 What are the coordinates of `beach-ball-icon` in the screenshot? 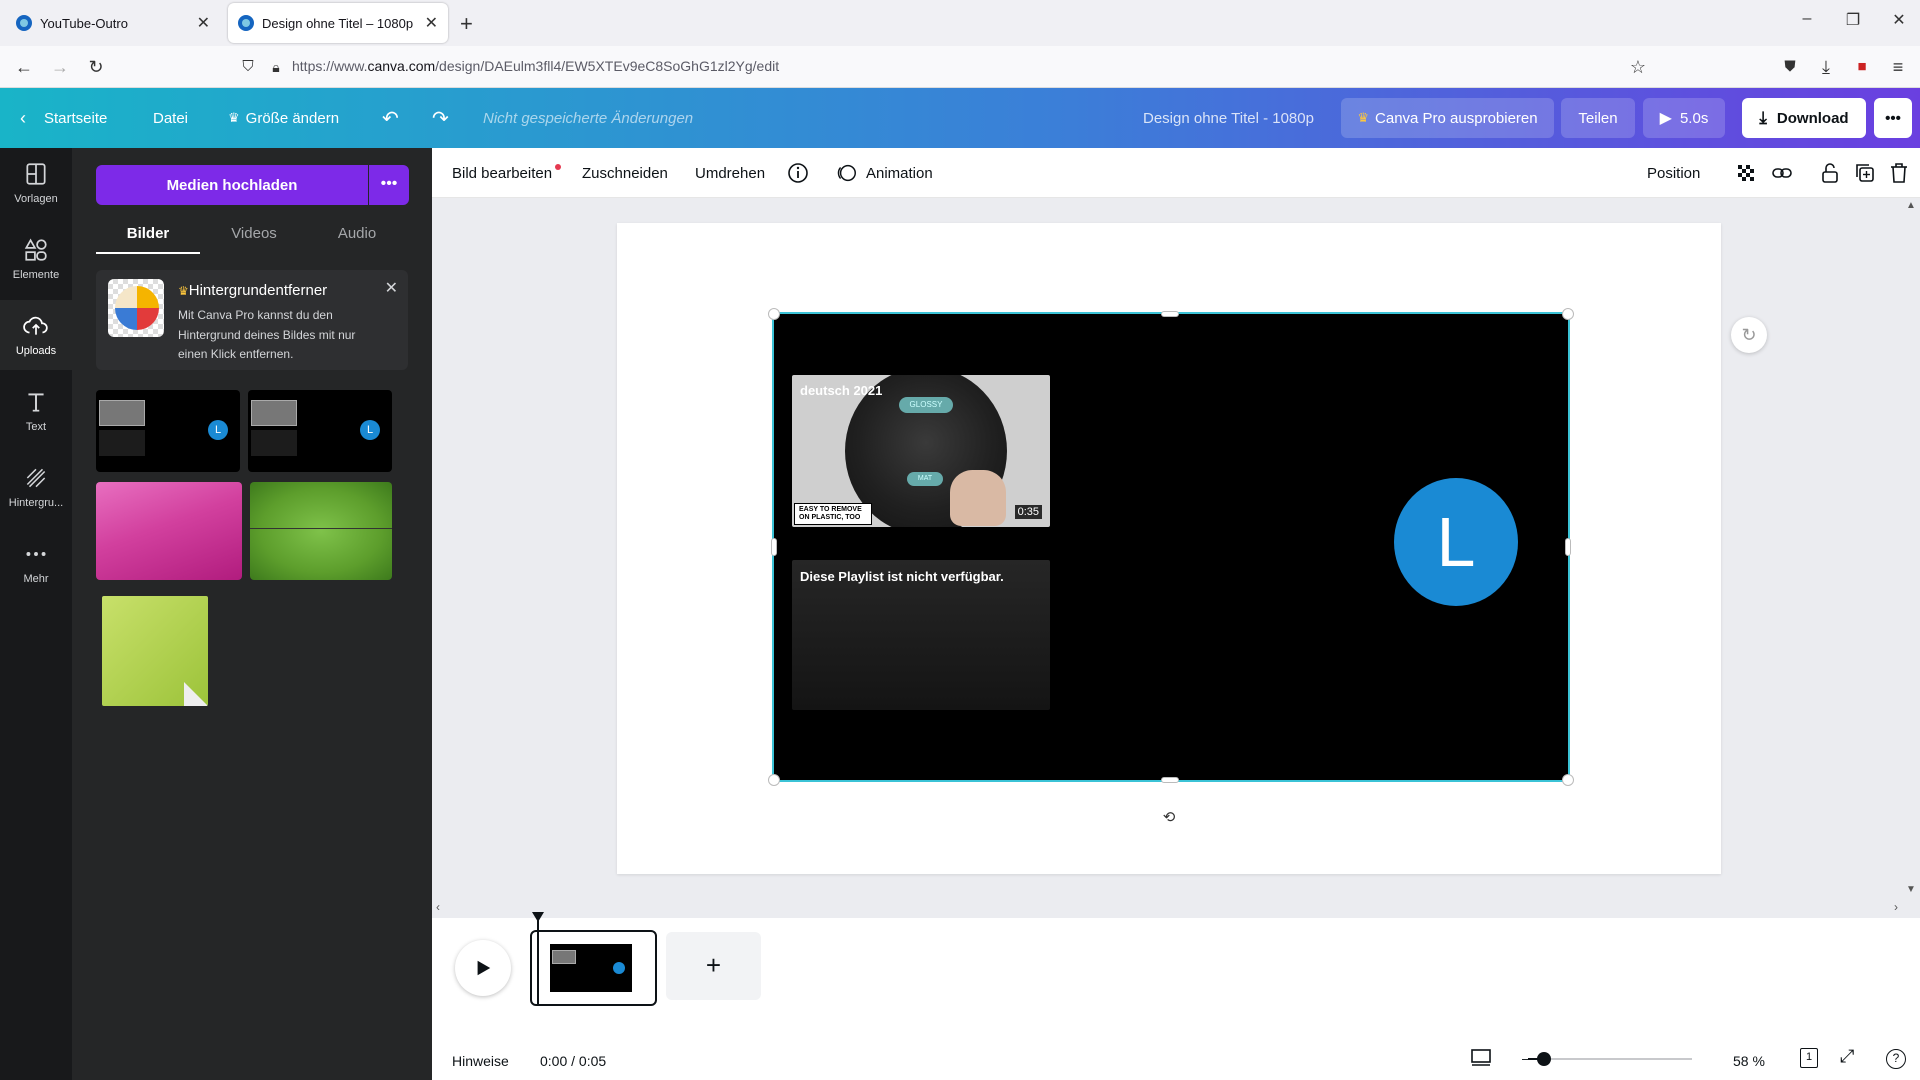 It's located at (137, 308).